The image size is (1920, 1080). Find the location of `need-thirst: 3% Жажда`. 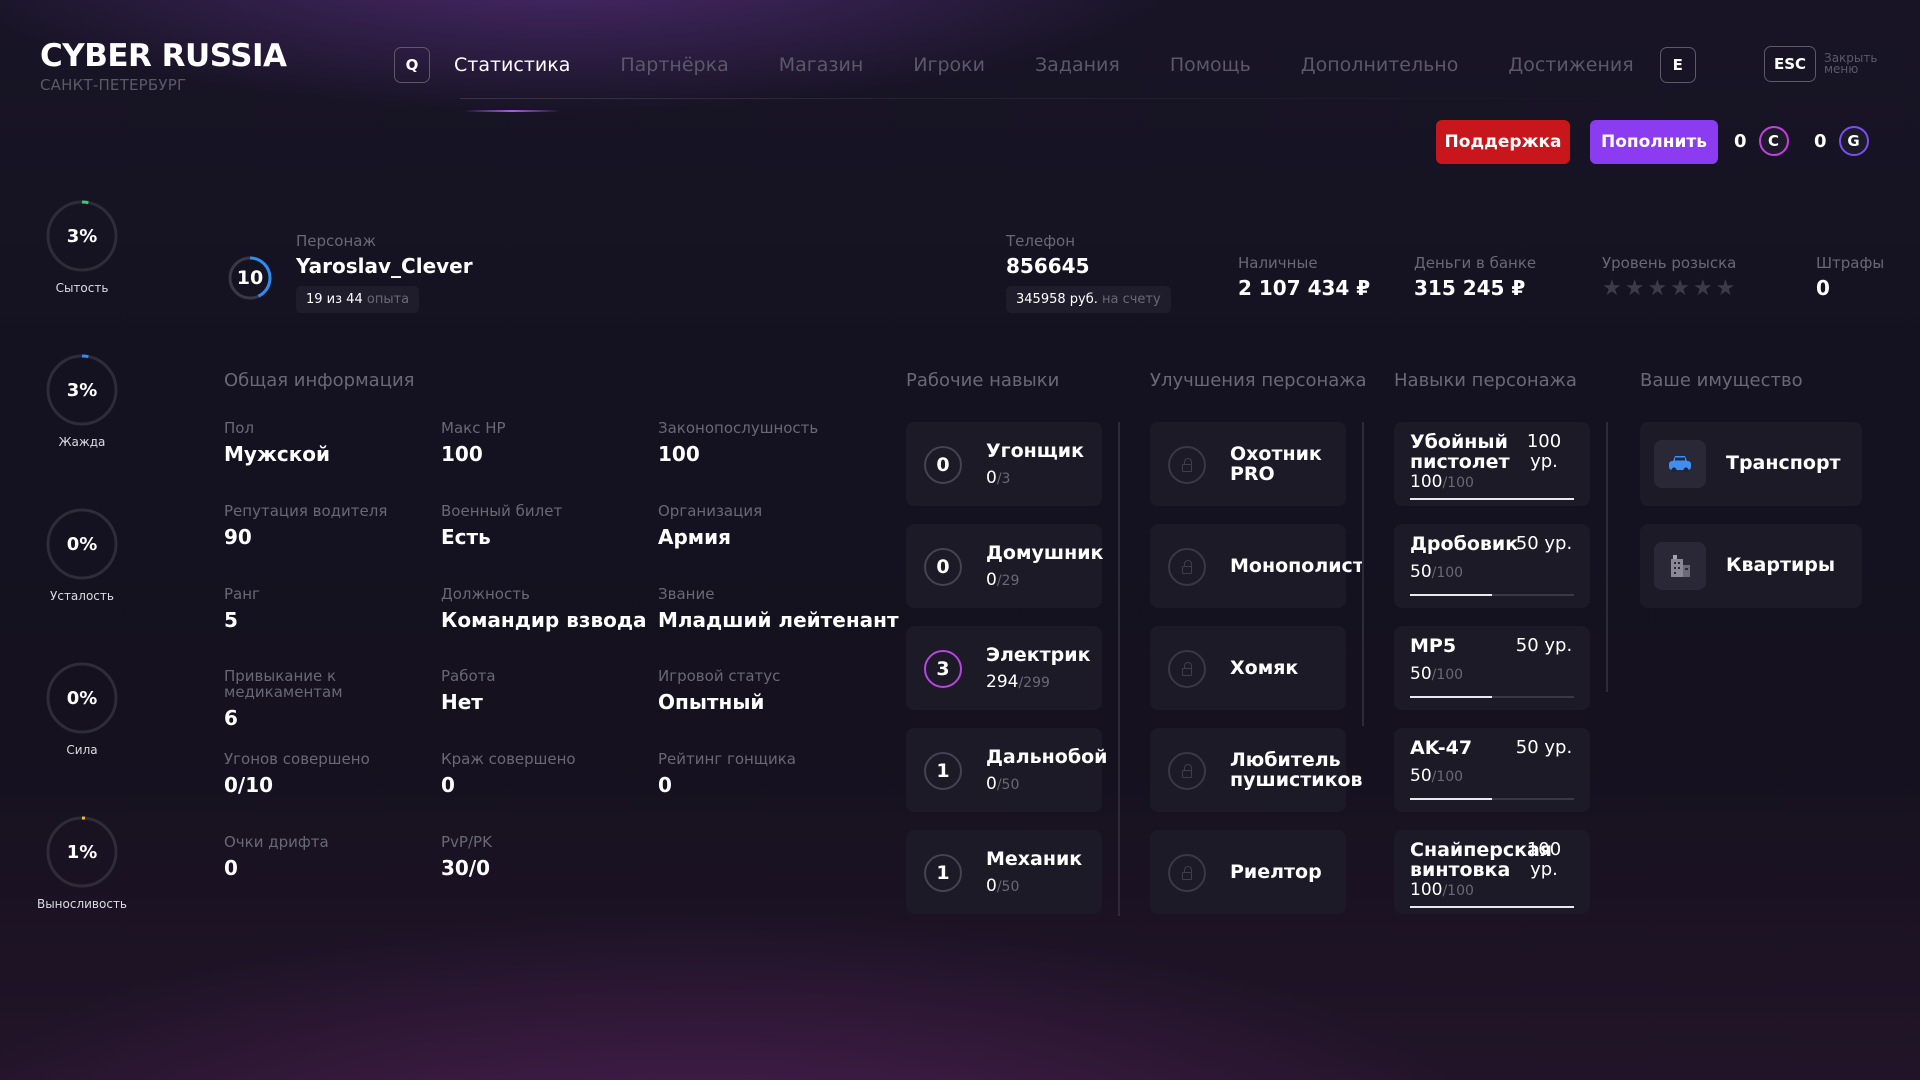

need-thirst: 3% Жажда is located at coordinates (82, 401).